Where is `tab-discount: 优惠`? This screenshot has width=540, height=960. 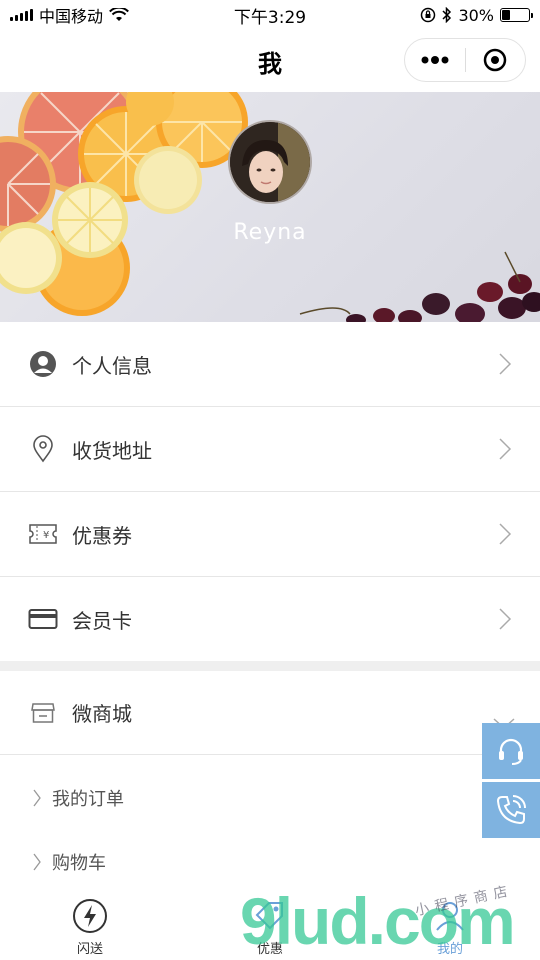
tab-discount: 优惠 is located at coordinates (270, 927).